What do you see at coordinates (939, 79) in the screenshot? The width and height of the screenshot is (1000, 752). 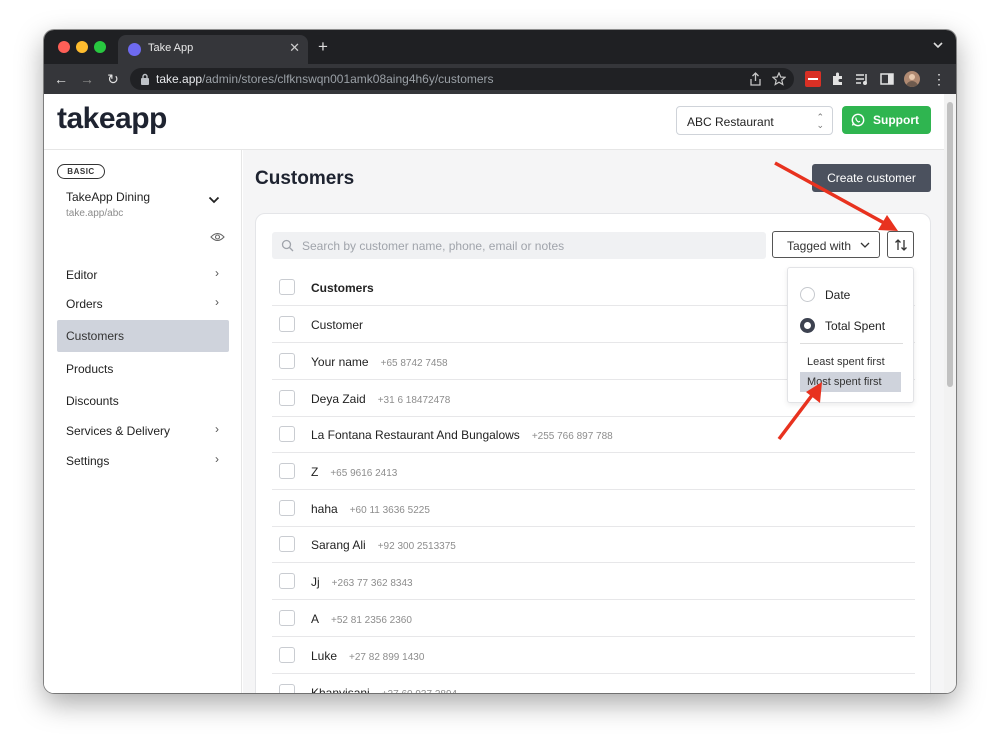 I see `browser-menu-icon: ⋮` at bounding box center [939, 79].